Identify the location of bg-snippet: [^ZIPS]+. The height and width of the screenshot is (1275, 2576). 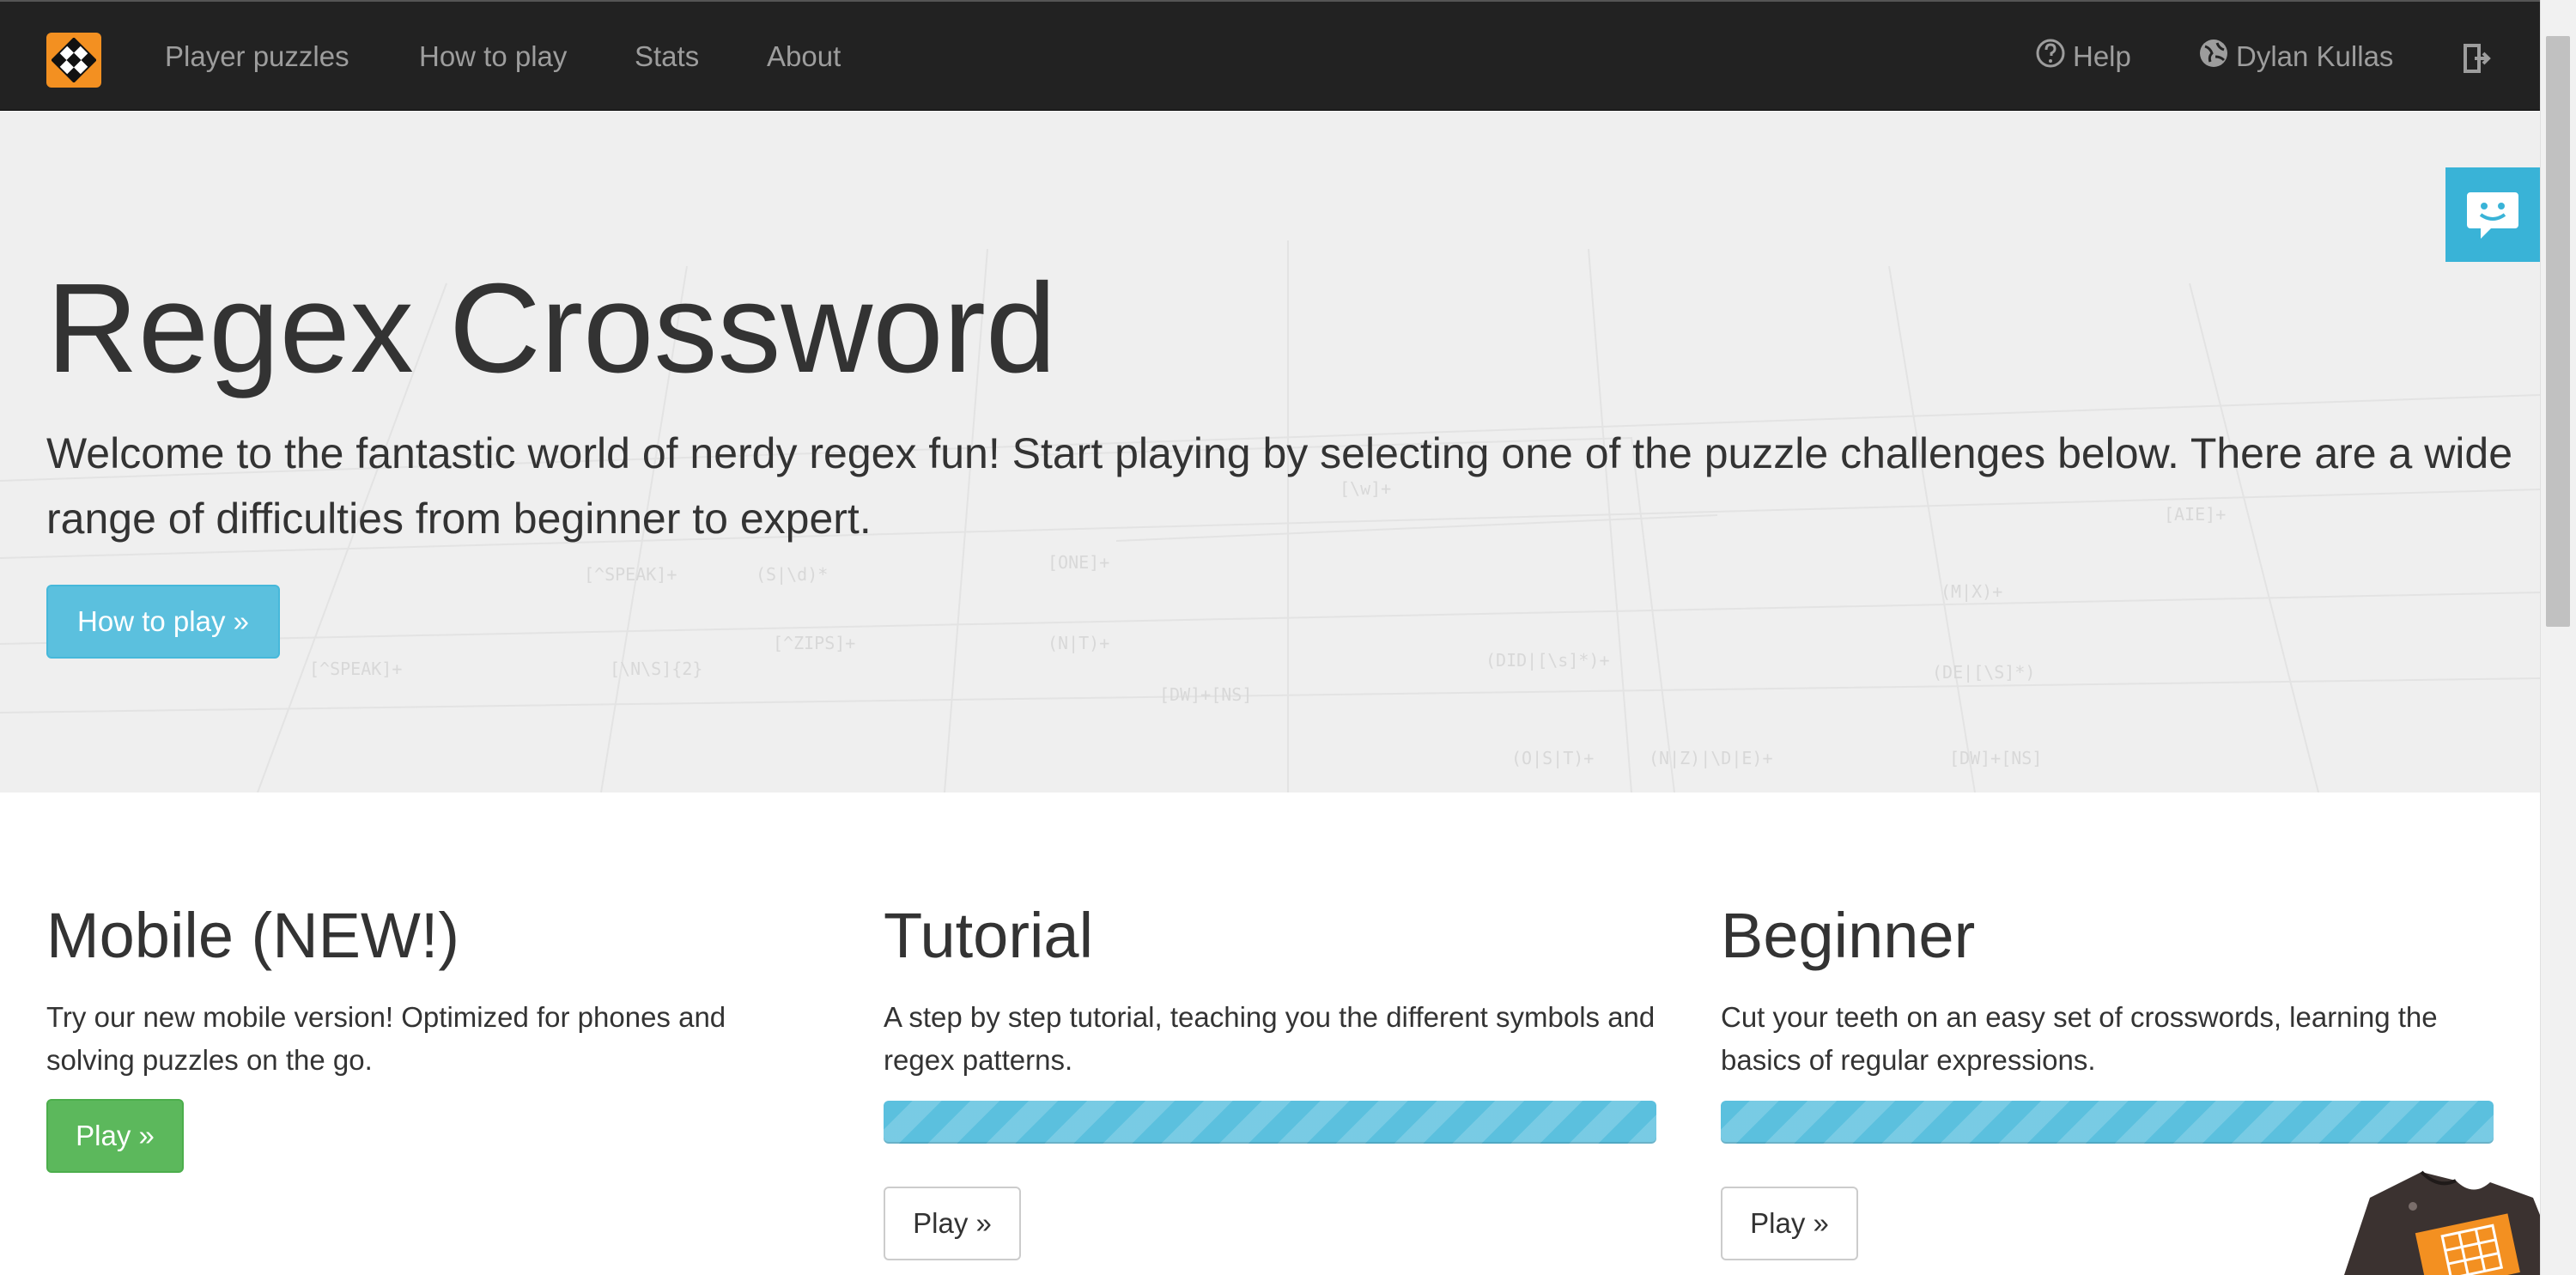
(814, 643).